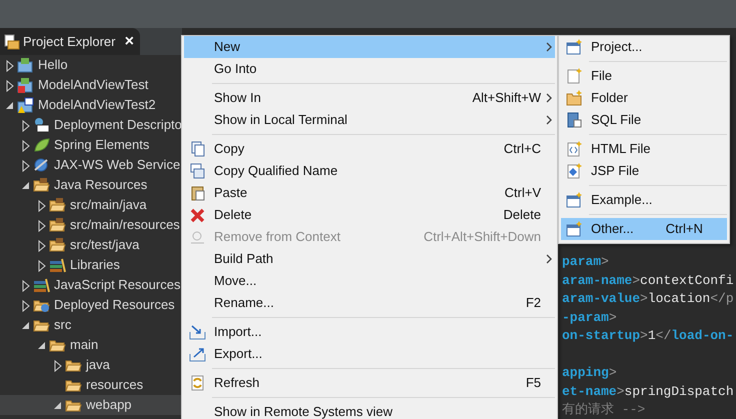  Describe the element at coordinates (369, 303) in the screenshot. I see `menu-item: Rename... F2` at that location.